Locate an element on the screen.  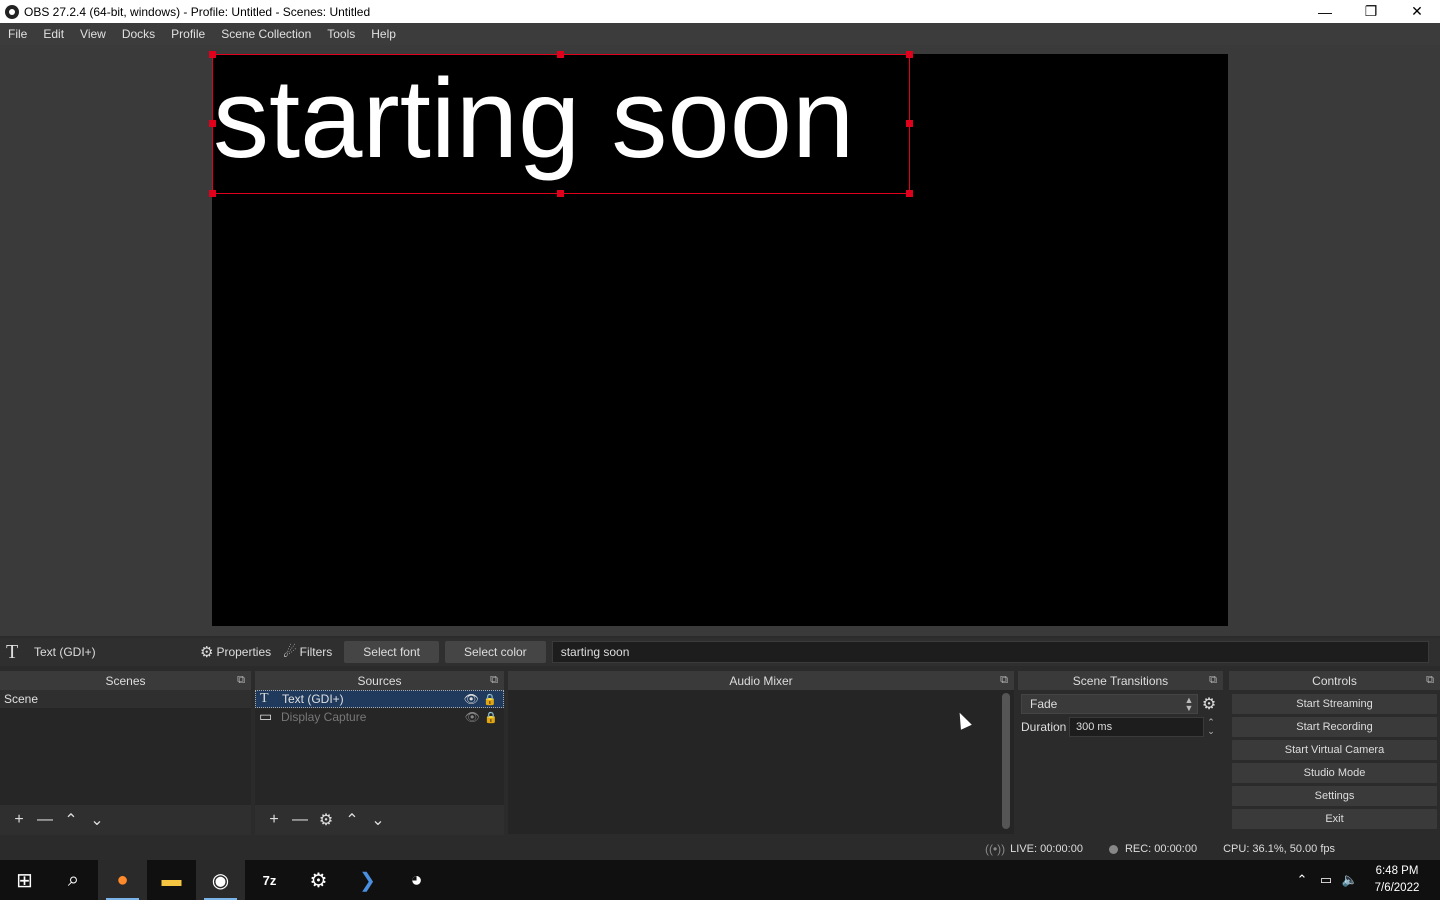
live-status: ((•)) LIVE: 00:00:00 is located at coordinates (1034, 849).